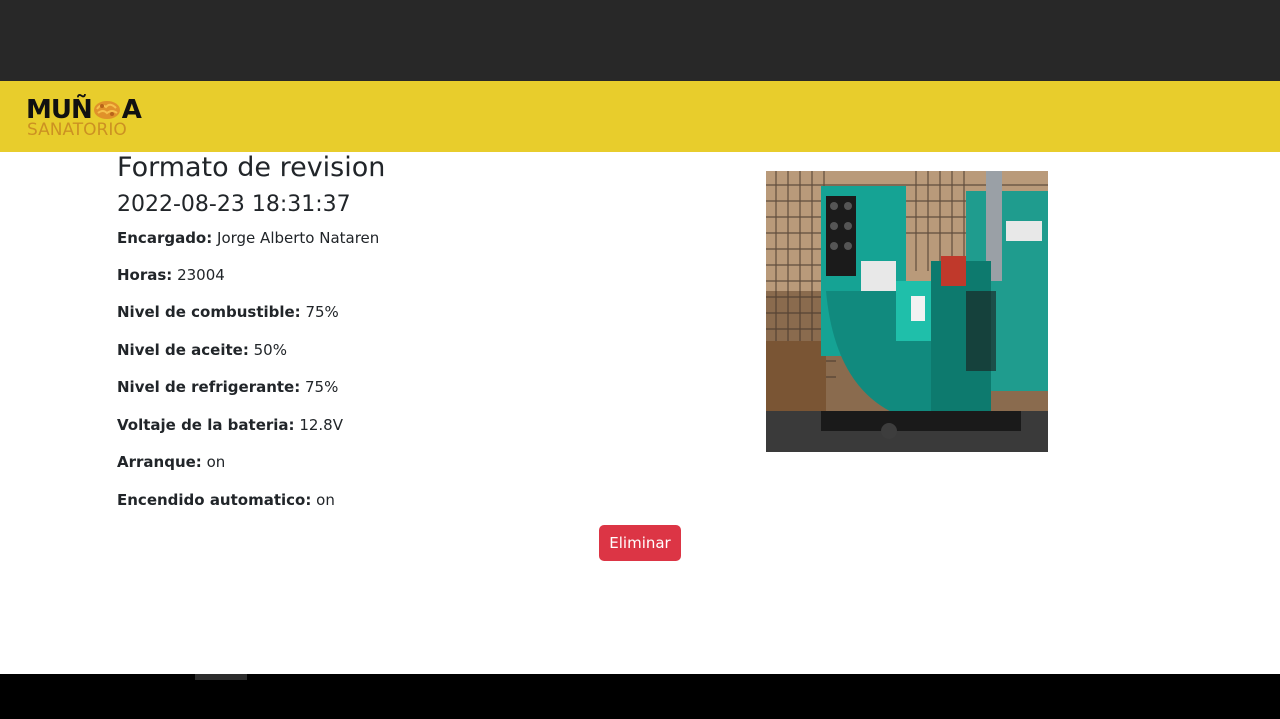 This screenshot has height=719, width=1280. I want to click on field-label: Voltaje de la bateria:, so click(206, 425).